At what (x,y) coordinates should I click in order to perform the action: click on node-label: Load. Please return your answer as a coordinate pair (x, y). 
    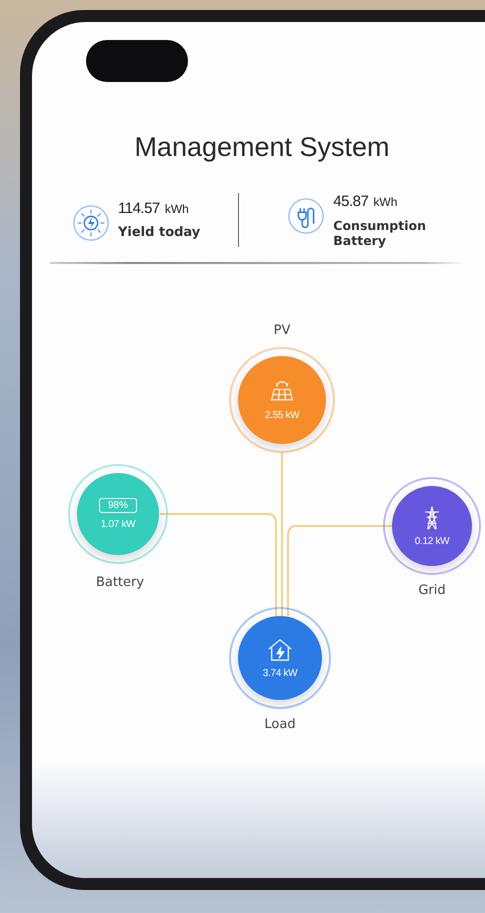
    Looking at the image, I should click on (280, 724).